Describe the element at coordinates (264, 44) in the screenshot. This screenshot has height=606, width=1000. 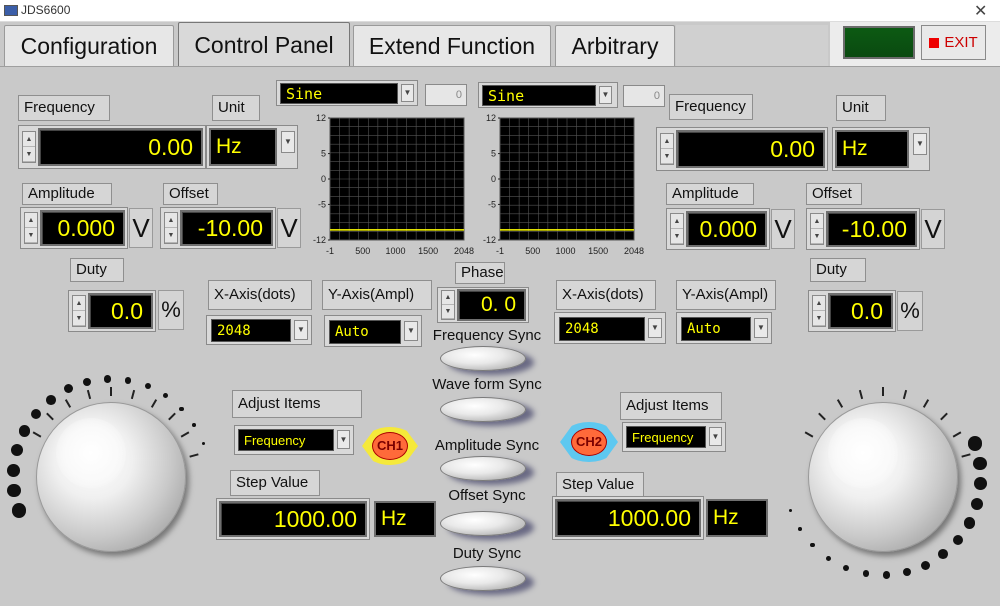
I see `tab-control-panel: Control Panel` at that location.